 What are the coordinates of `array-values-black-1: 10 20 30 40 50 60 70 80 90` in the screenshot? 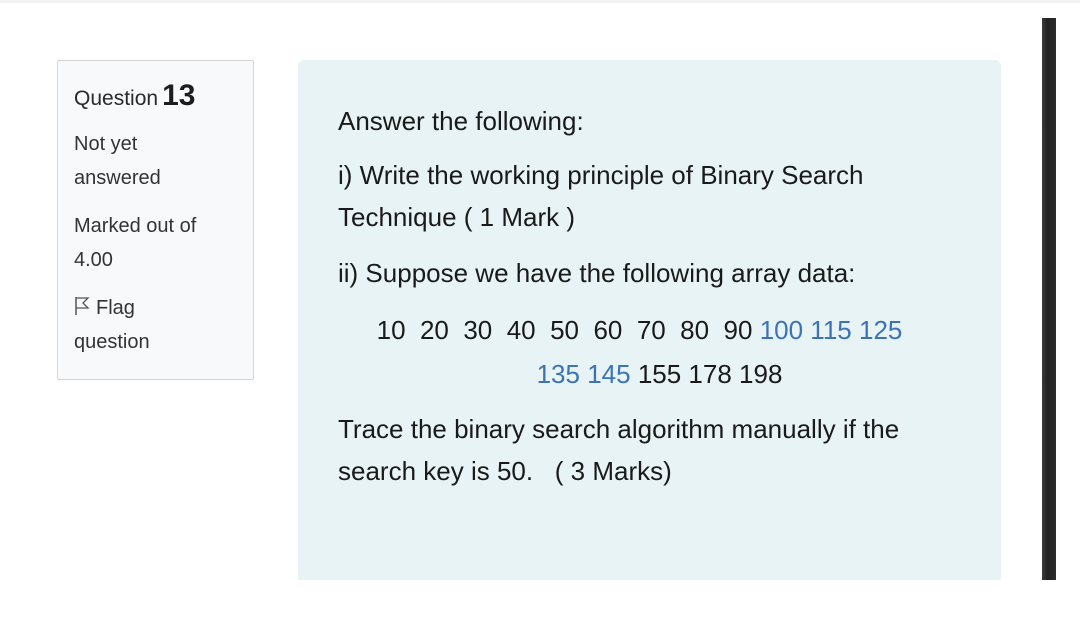 It's located at (564, 330).